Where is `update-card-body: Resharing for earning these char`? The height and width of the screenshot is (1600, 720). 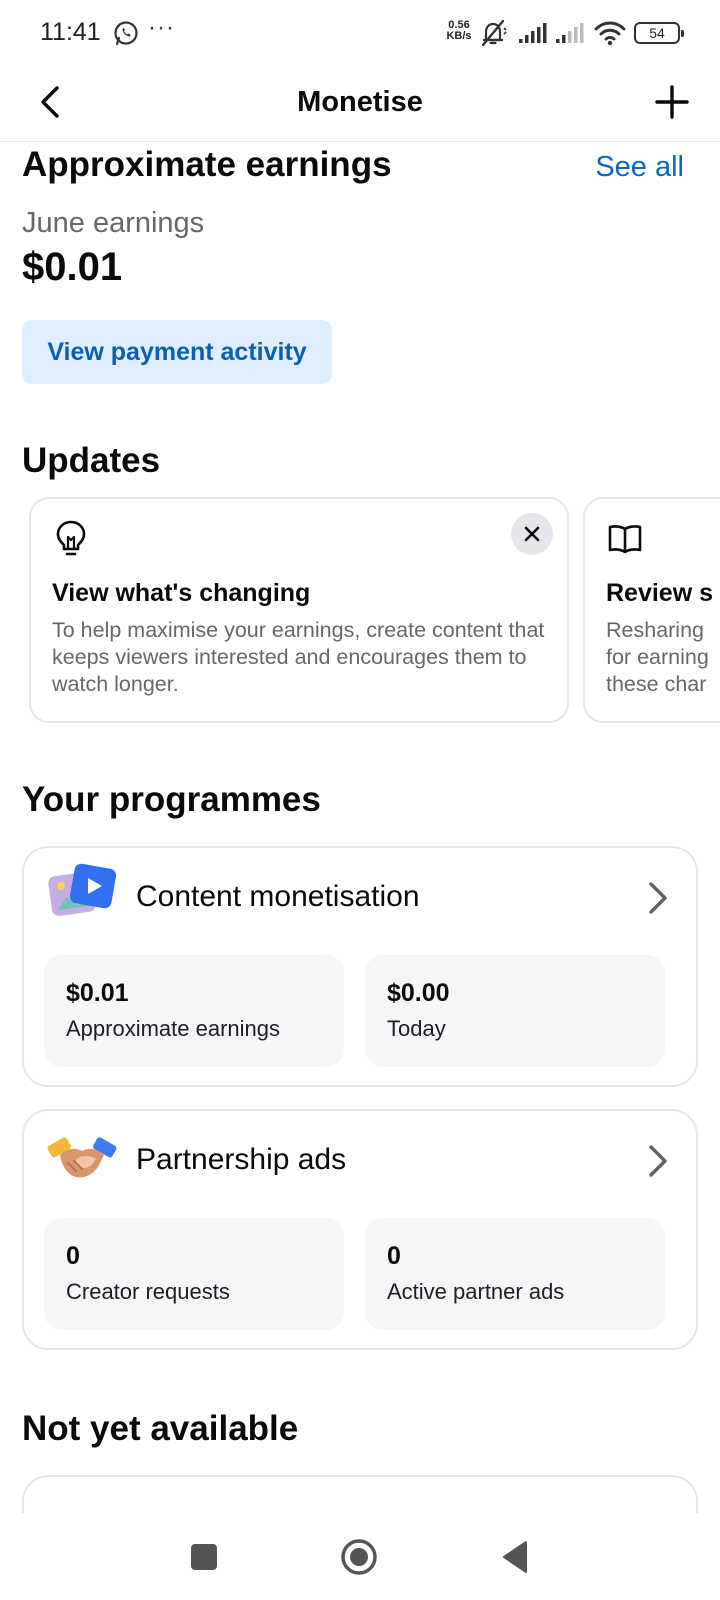
update-card-body: Resharing for earning these char is located at coordinates (663, 657).